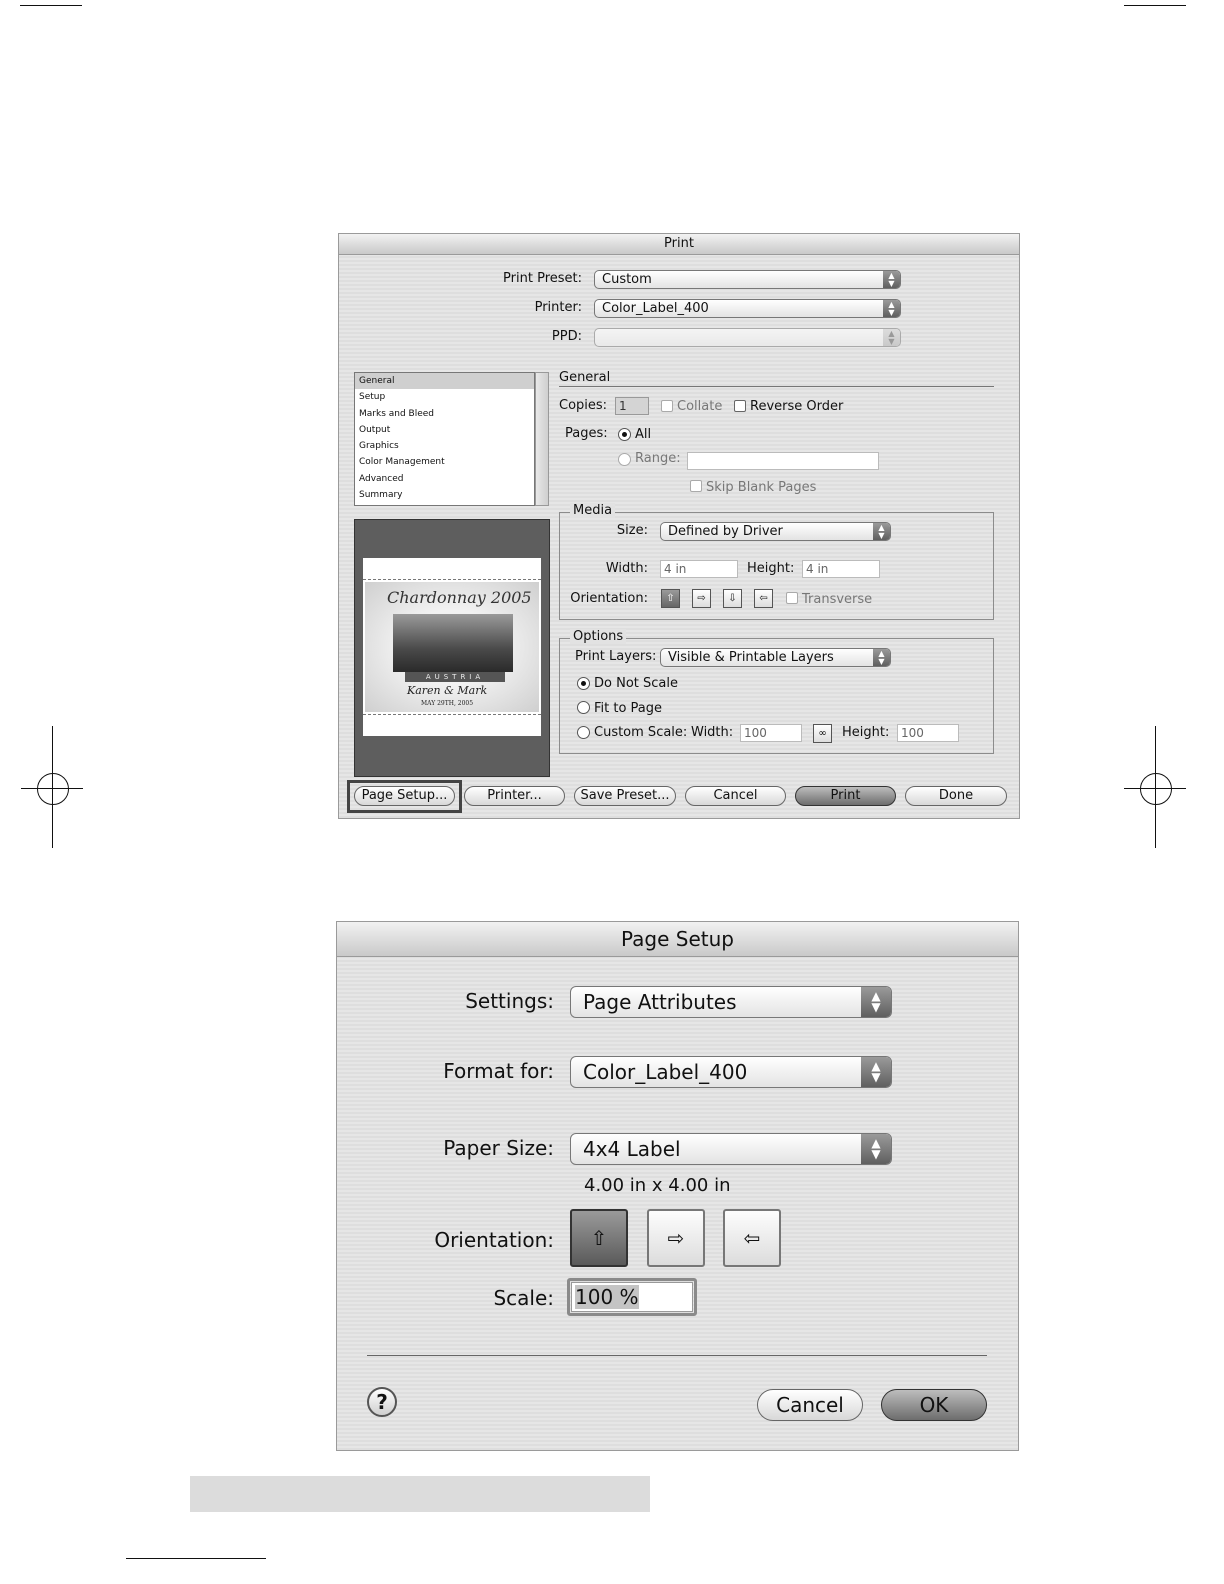  I want to click on scale-height-label: Height:, so click(866, 732).